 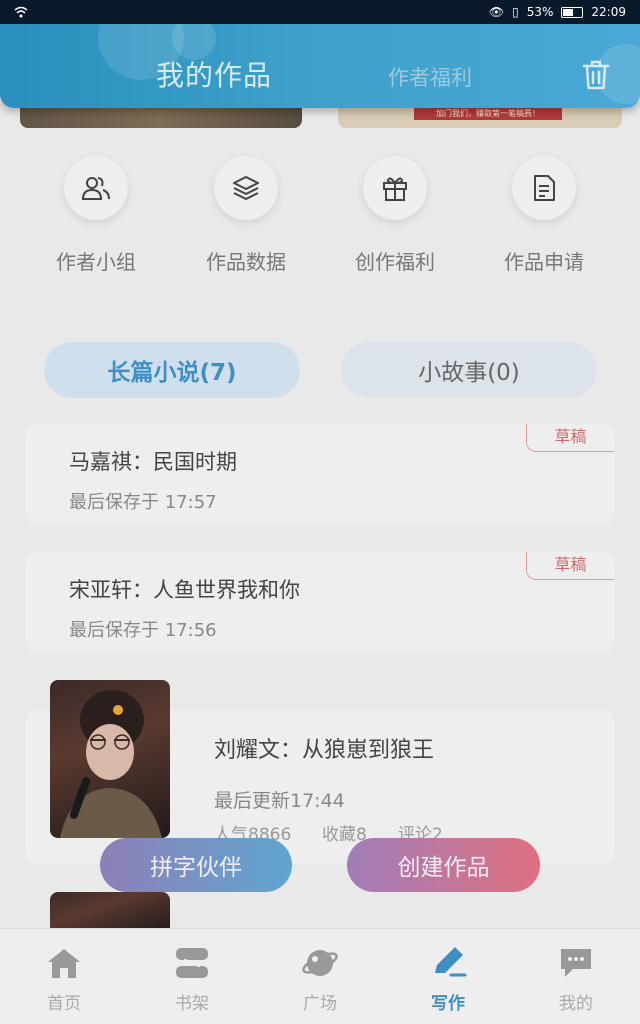 I want to click on draft-saved-time: 最后保存于 17:57, so click(x=143, y=502).